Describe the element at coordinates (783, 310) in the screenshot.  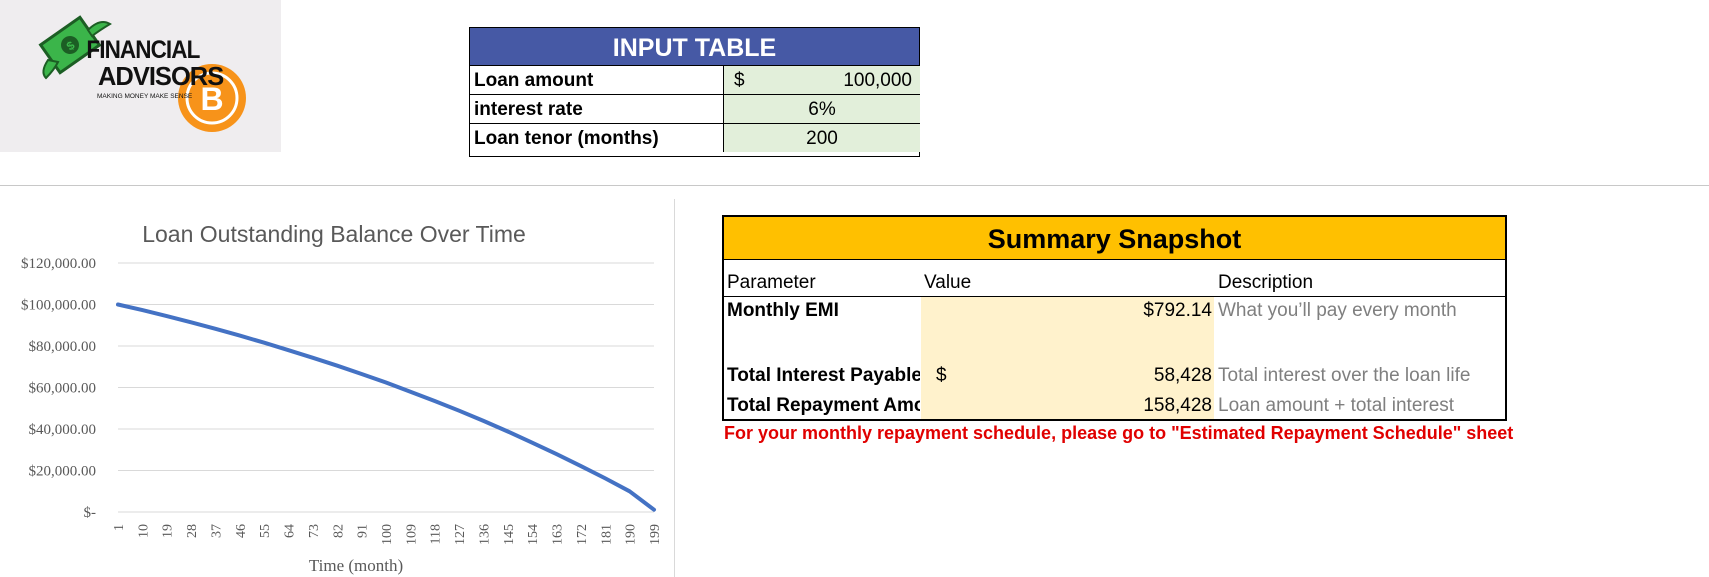
I see `row-label-monthly-emi: Monthly EMI` at that location.